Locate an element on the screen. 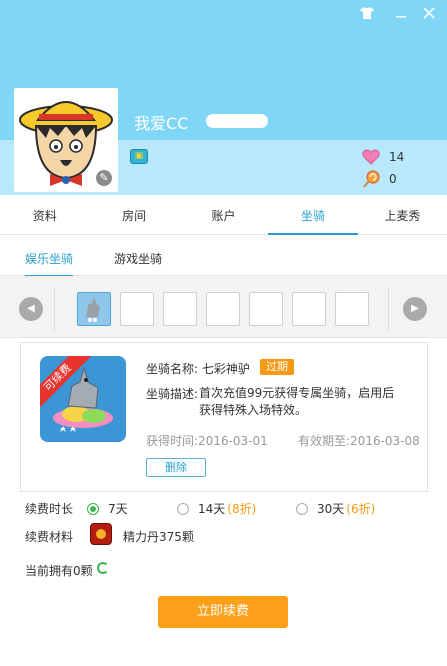 The image size is (447, 666). heart-icon is located at coordinates (371, 157).